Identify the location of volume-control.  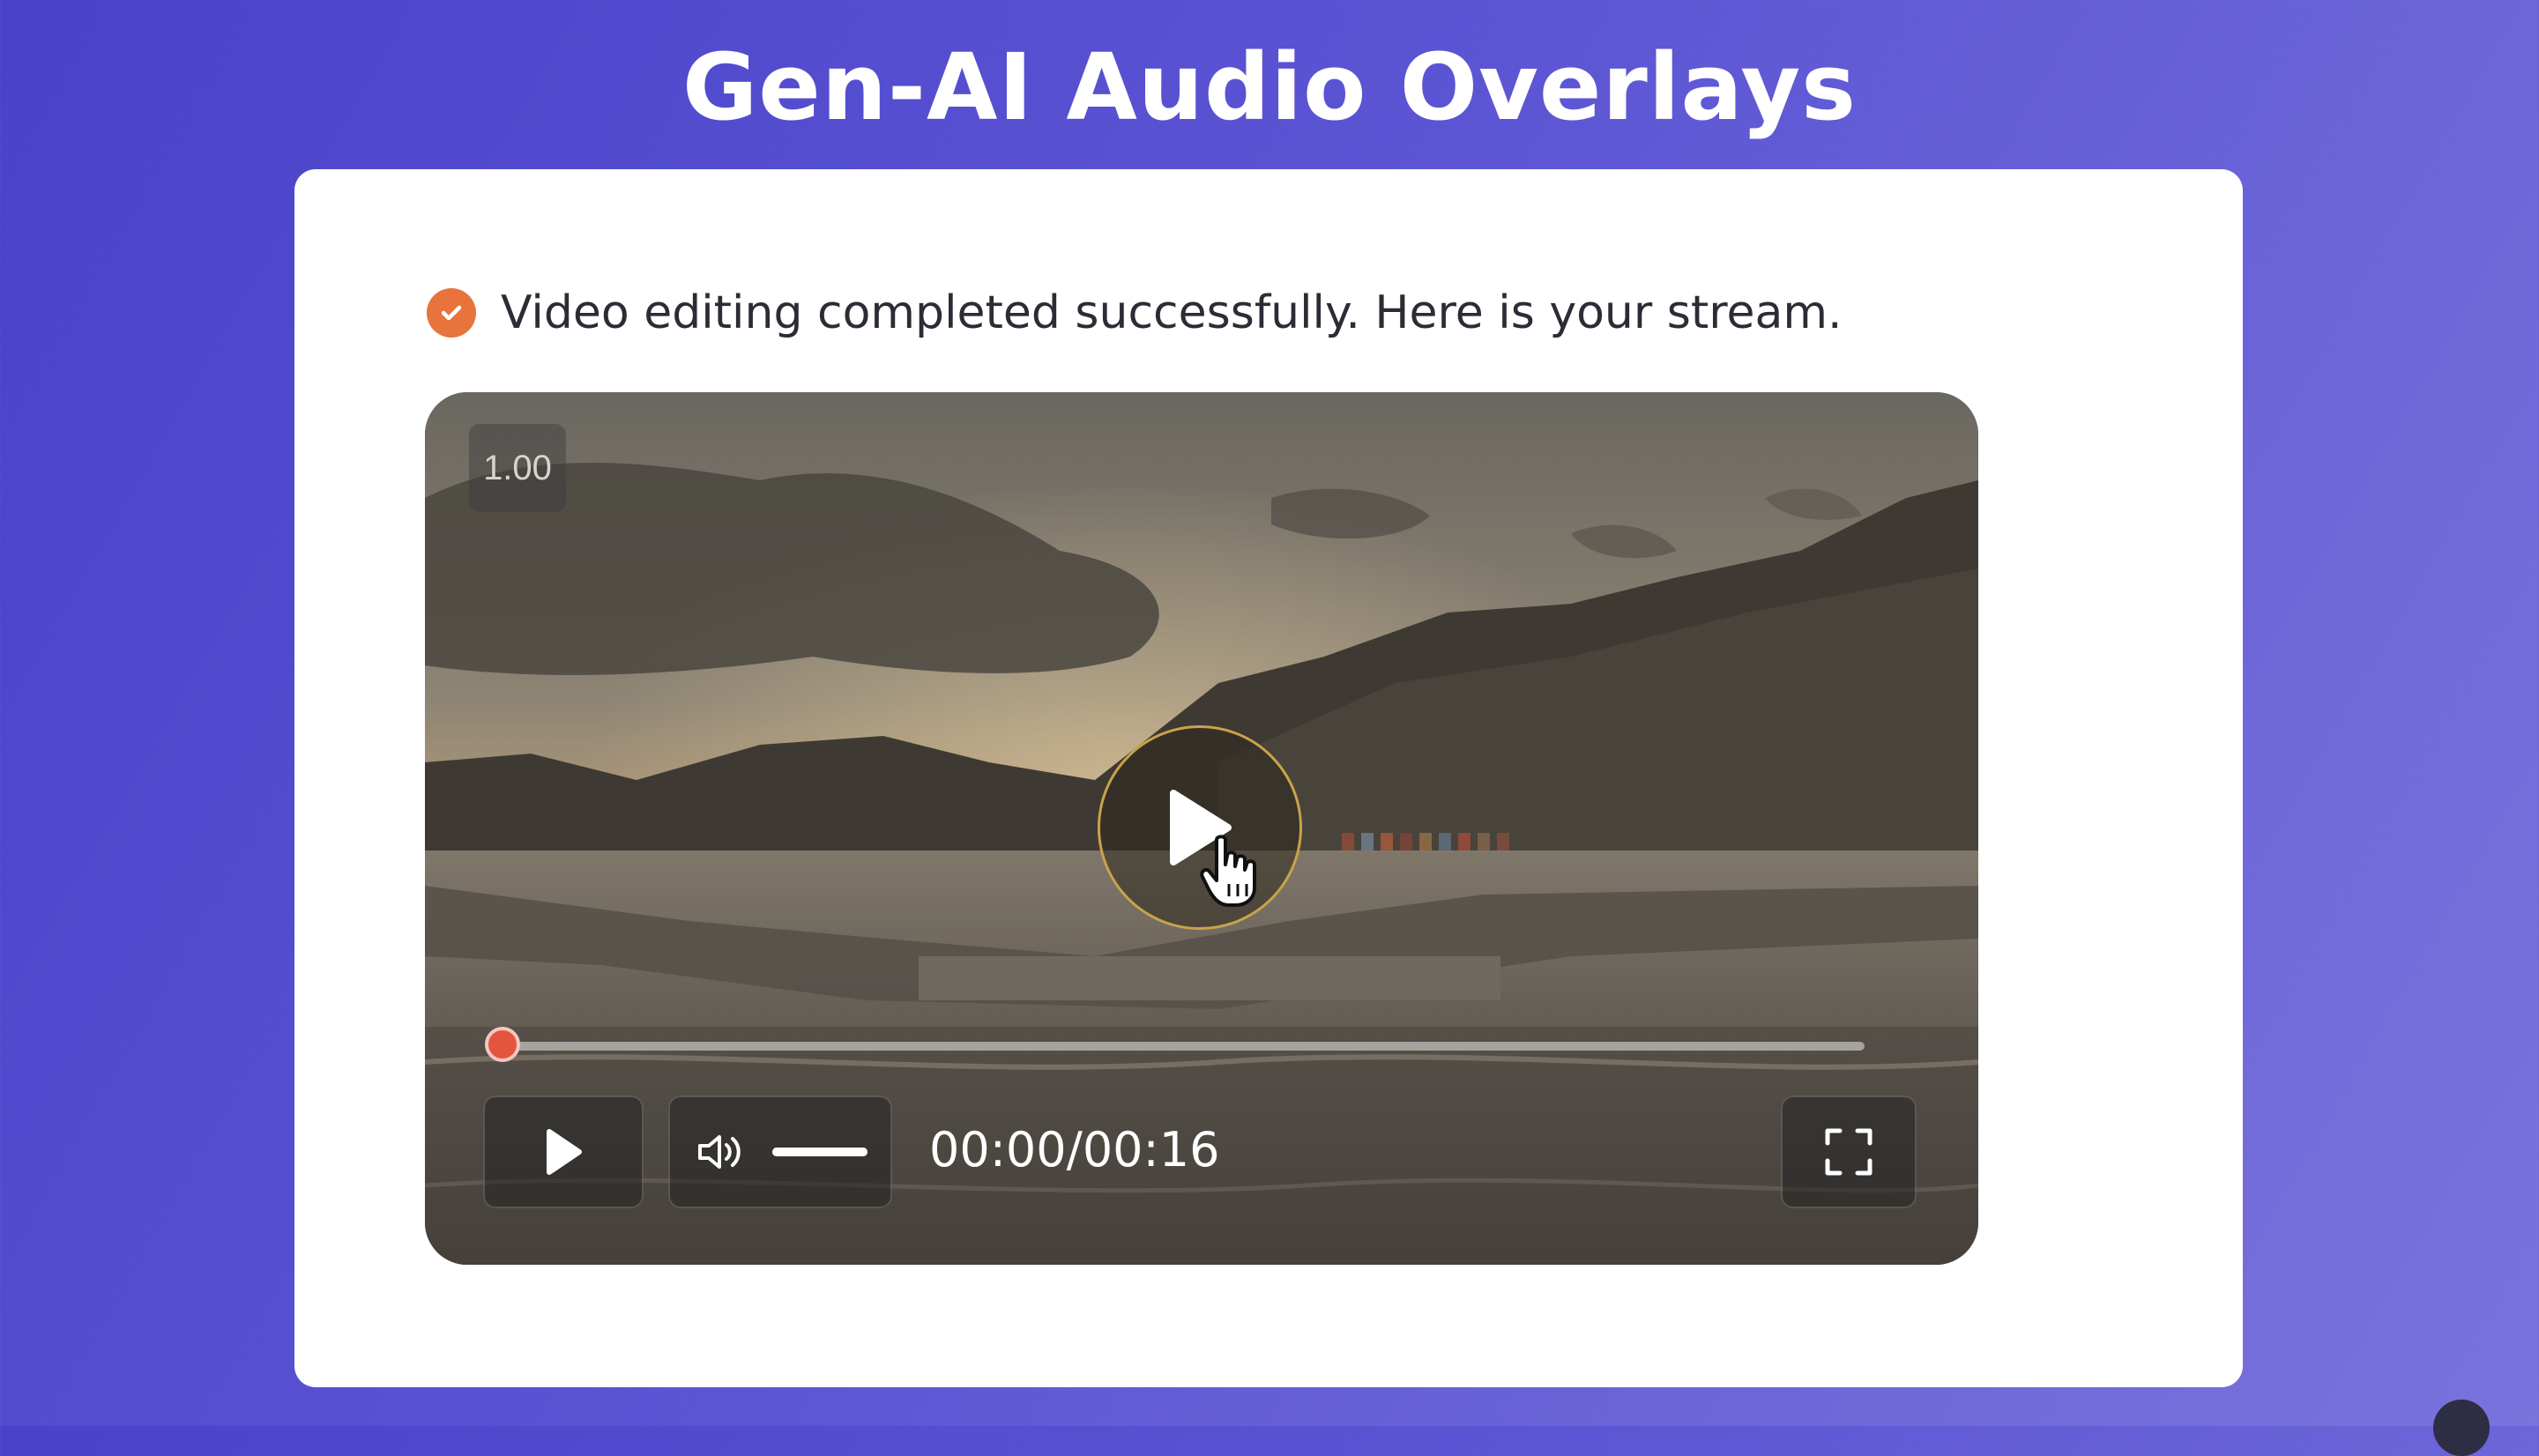
(780, 1152).